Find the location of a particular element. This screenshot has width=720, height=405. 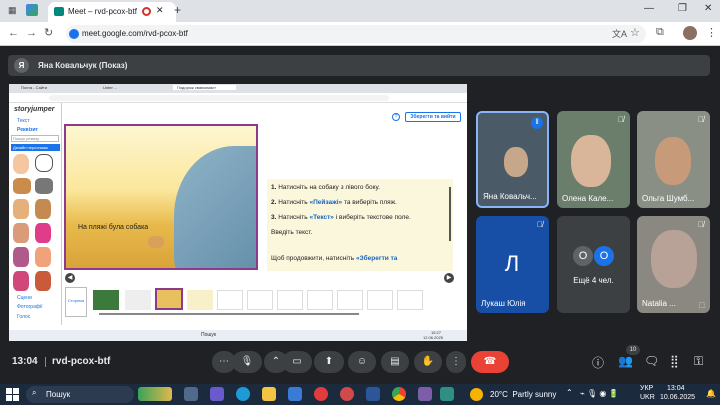

mic-button: 🎙 is located at coordinates (247, 362).